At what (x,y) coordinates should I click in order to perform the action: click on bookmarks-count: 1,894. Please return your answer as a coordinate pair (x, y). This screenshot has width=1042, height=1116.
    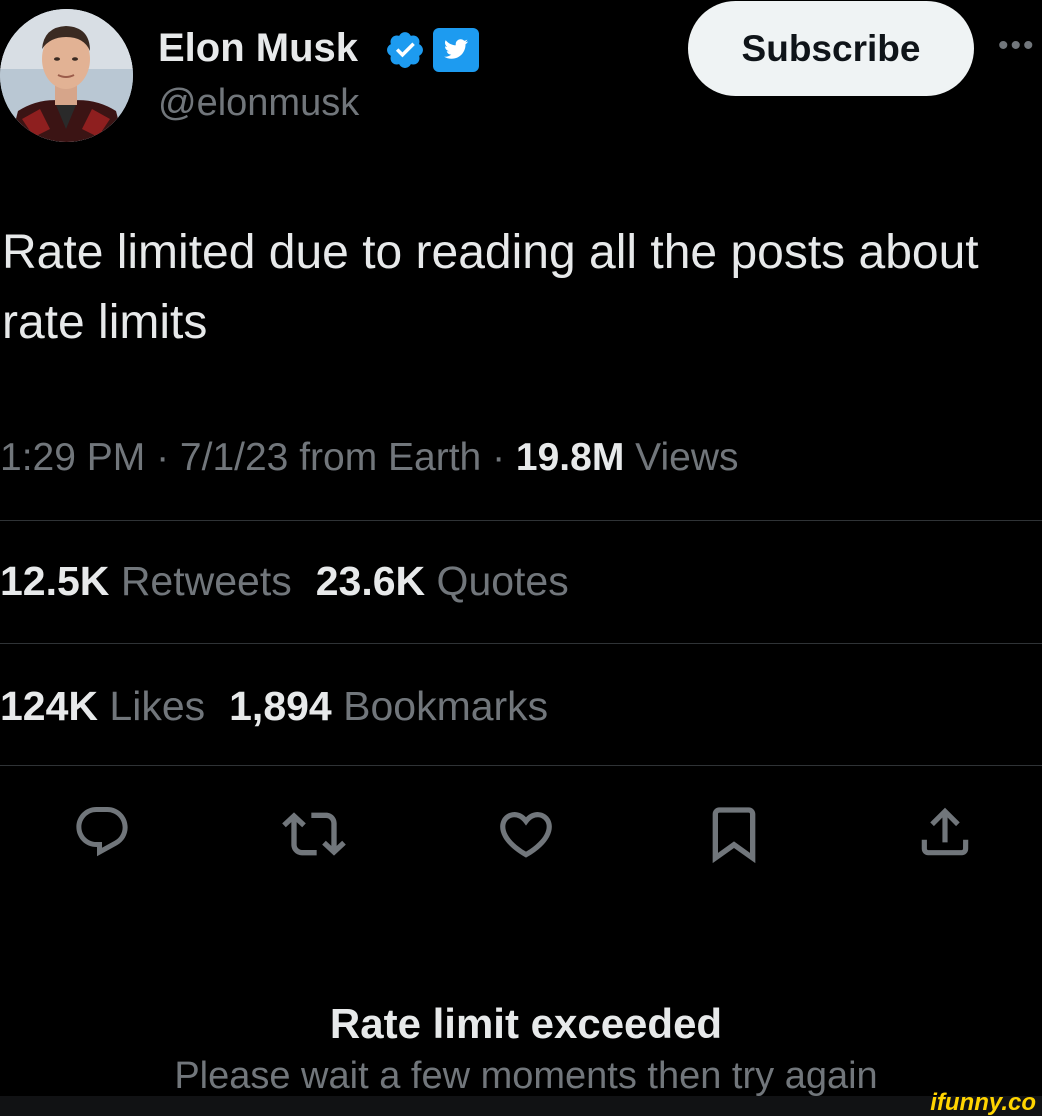
    Looking at the image, I should click on (280, 706).